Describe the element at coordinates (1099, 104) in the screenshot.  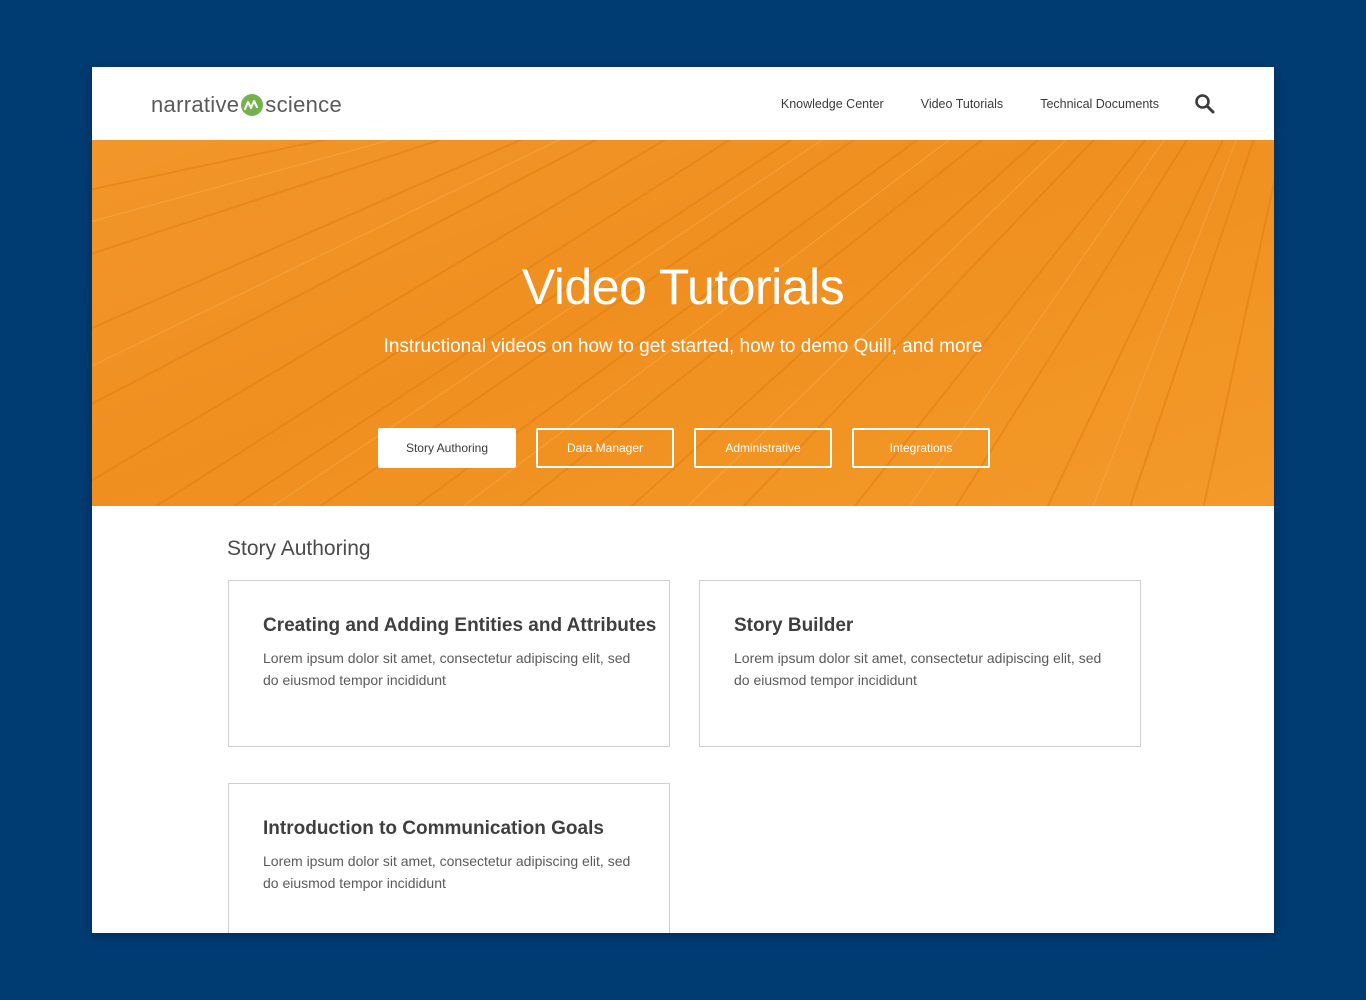
I see `nav-technical-documents: Technical Documents` at that location.